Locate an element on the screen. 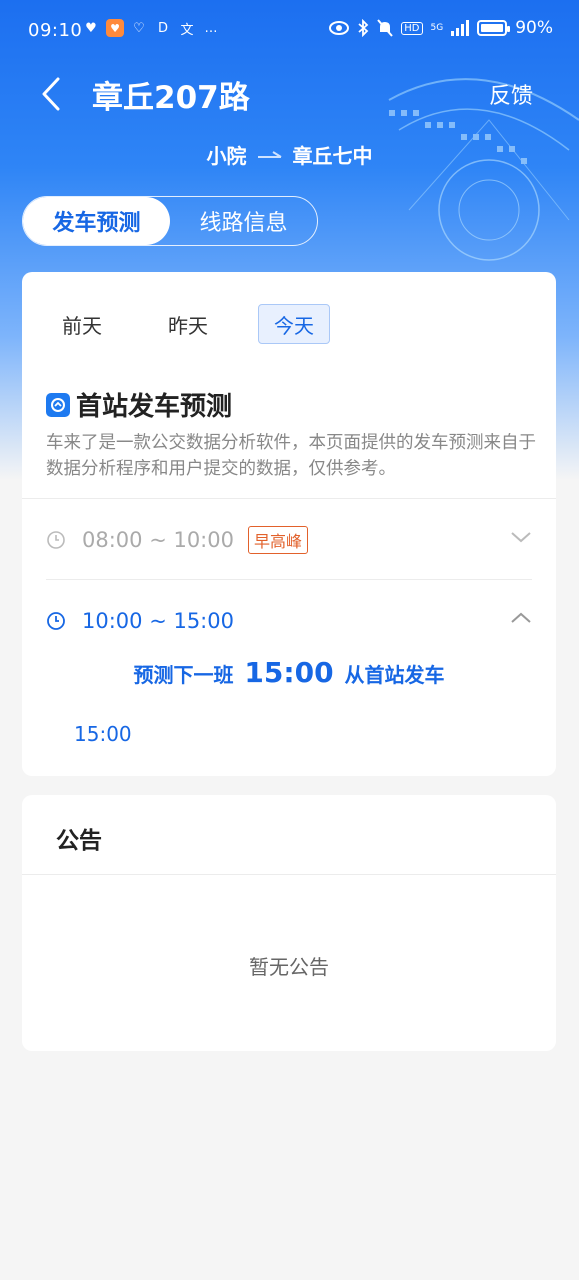 The height and width of the screenshot is (1280, 579). route-origin: 小院 is located at coordinates (226, 156).